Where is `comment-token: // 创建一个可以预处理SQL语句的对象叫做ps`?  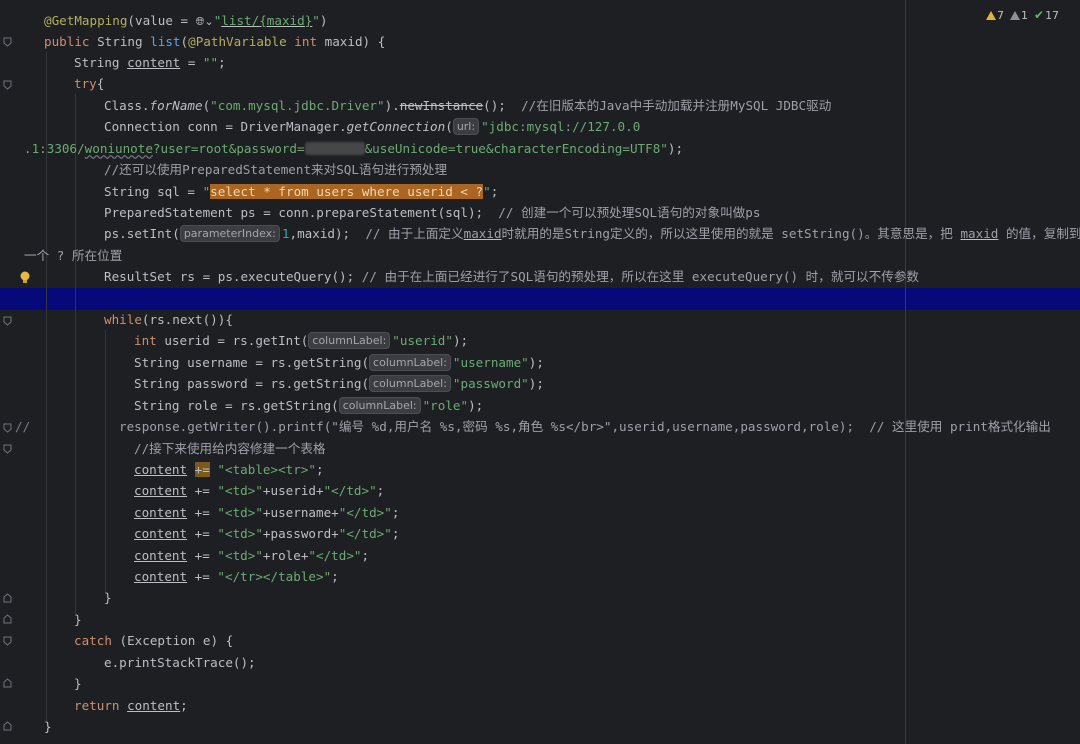 comment-token: // 创建一个可以预处理SQL语句的对象叫做ps is located at coordinates (629, 212).